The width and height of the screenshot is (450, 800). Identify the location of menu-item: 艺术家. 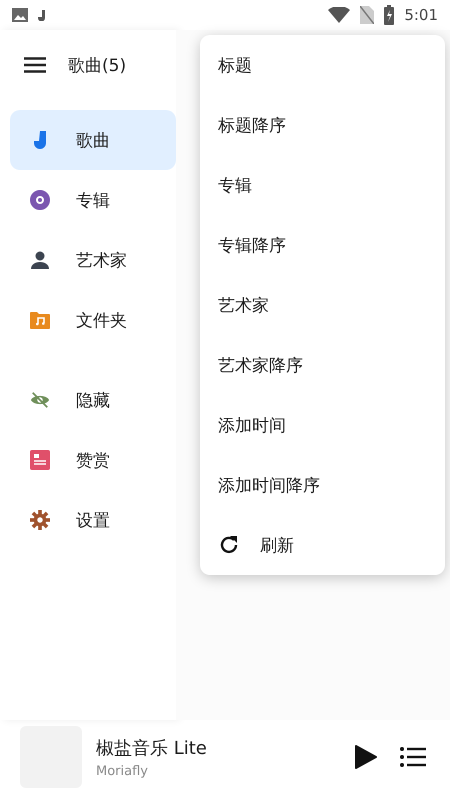
(322, 305).